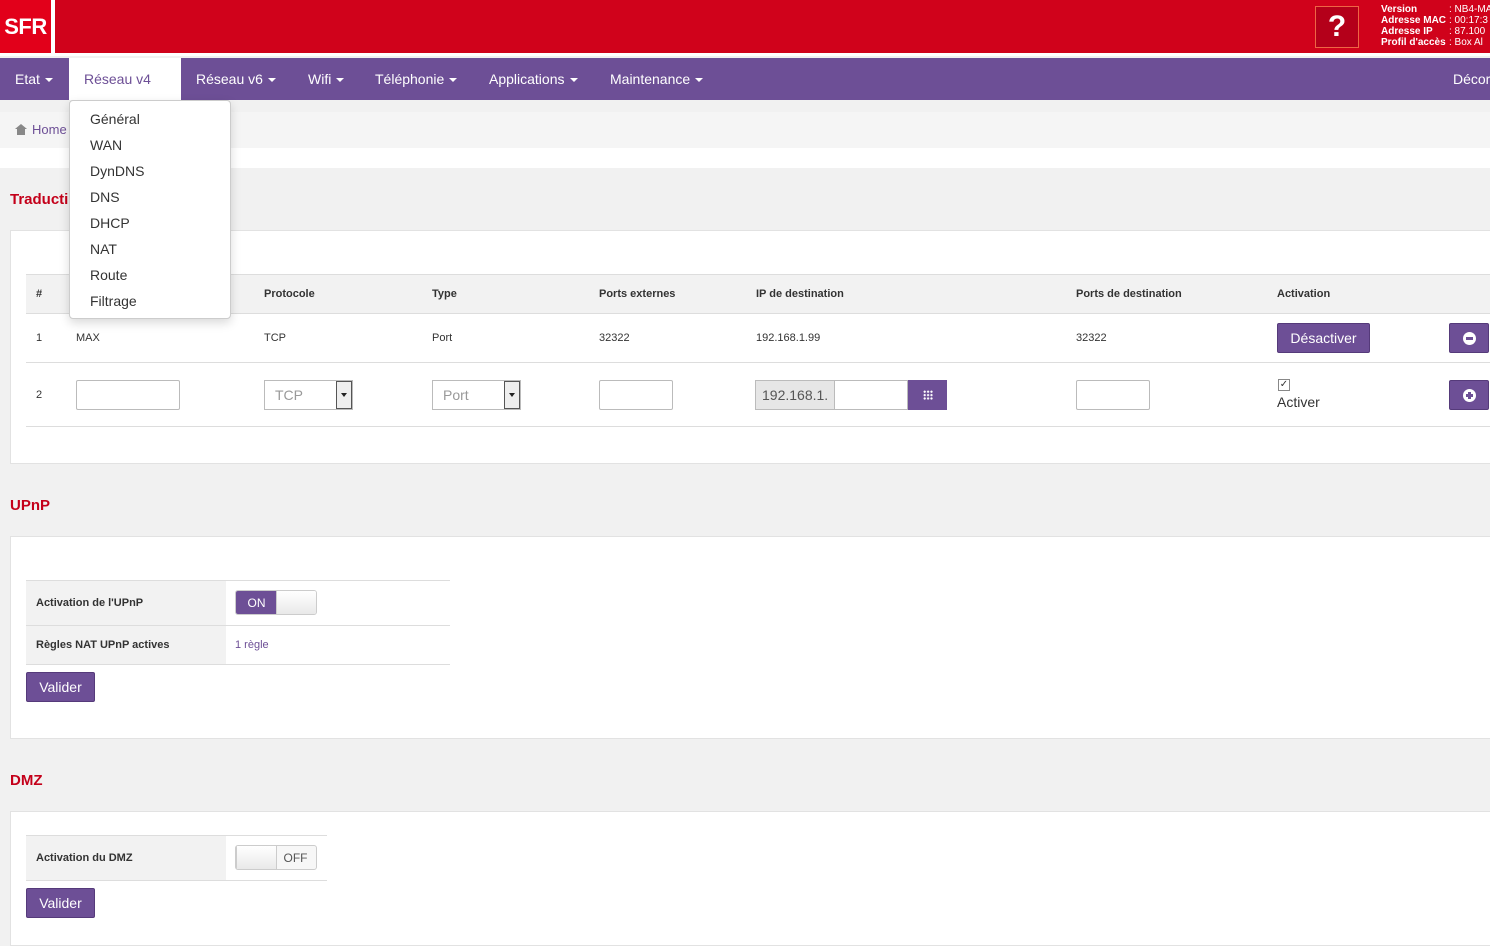 This screenshot has width=1490, height=946. Describe the element at coordinates (1471, 79) in the screenshot. I see `logout-link: Décor` at that location.